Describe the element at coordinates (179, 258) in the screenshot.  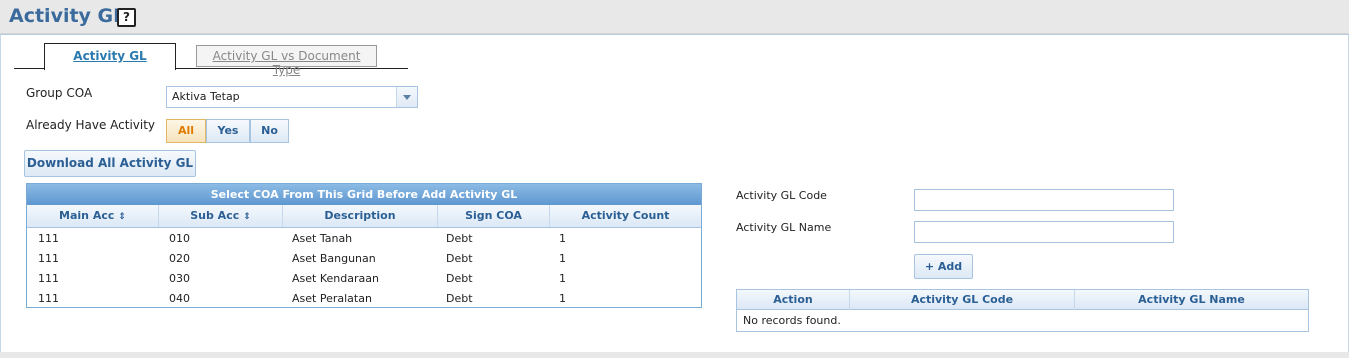
I see `table-cell: 020` at that location.